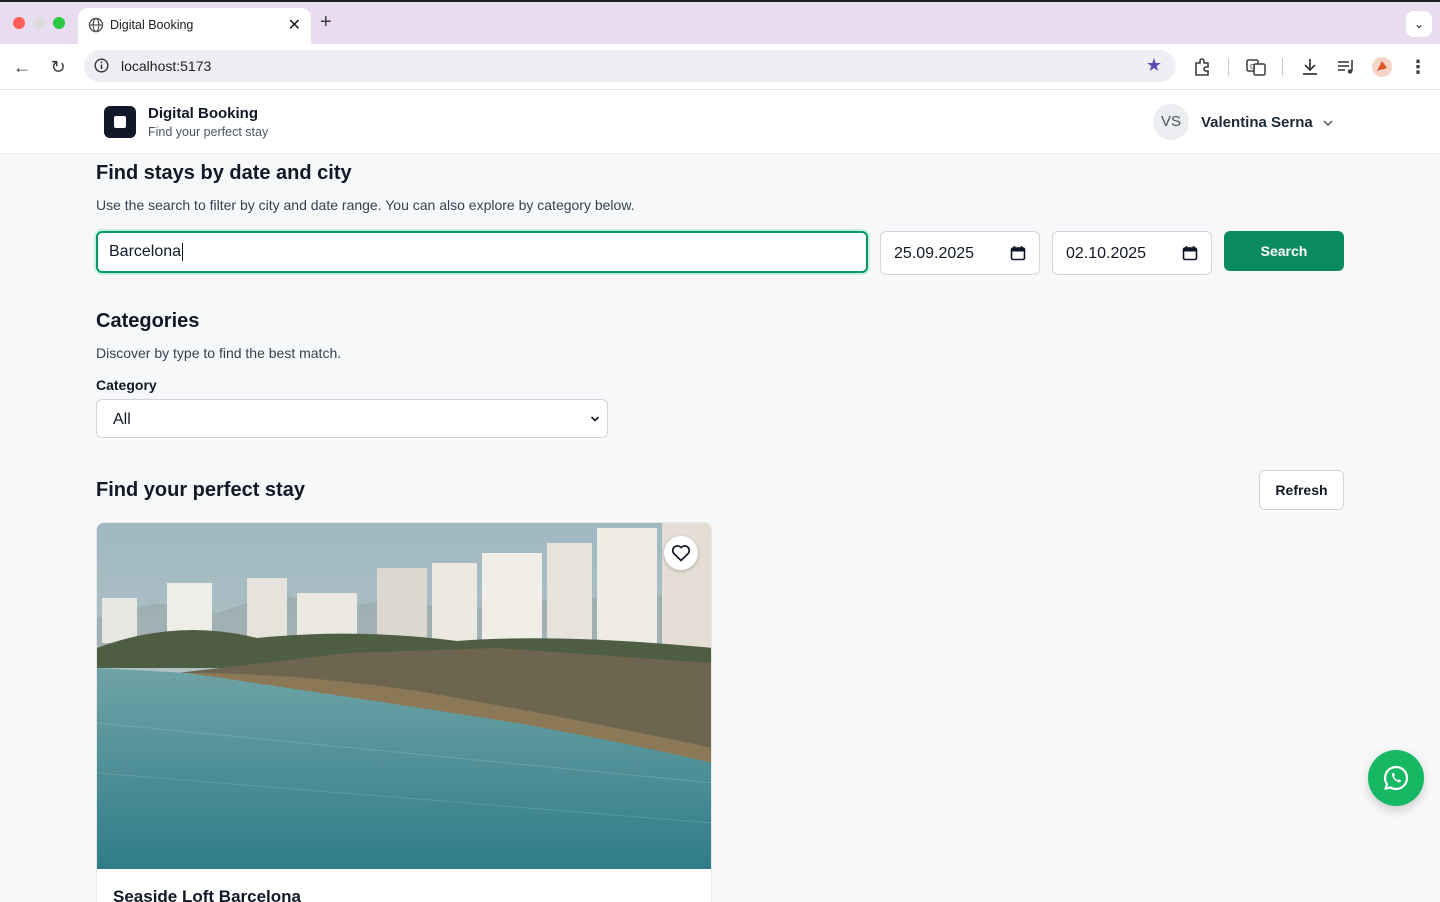  What do you see at coordinates (630, 66) in the screenshot?
I see `address-bar: localhost:5173 ★` at bounding box center [630, 66].